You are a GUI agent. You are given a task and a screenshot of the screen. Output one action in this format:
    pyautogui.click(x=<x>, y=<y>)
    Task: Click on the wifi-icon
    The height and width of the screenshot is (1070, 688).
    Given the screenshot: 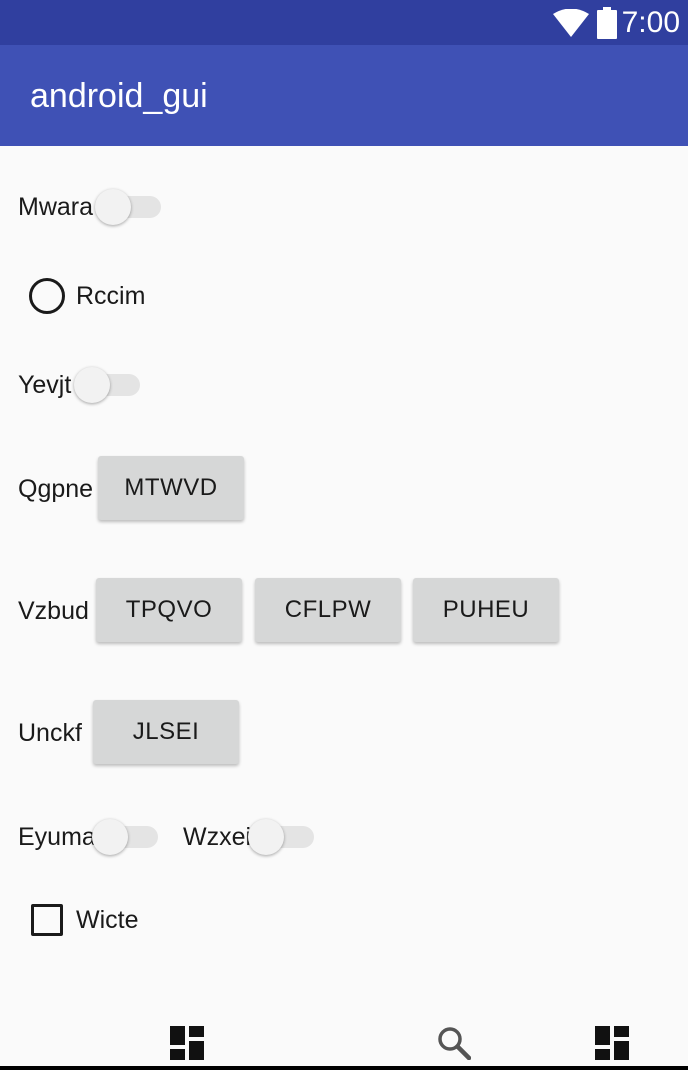 What is the action you would take?
    pyautogui.click(x=571, y=23)
    